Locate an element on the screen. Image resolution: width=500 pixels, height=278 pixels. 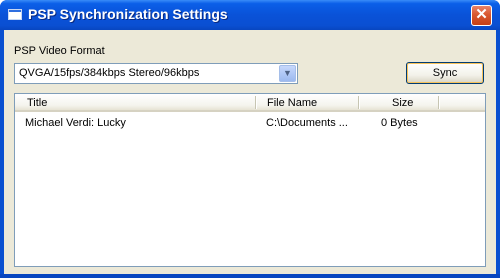
chevron-down-icon: ▼ is located at coordinates (287, 73).